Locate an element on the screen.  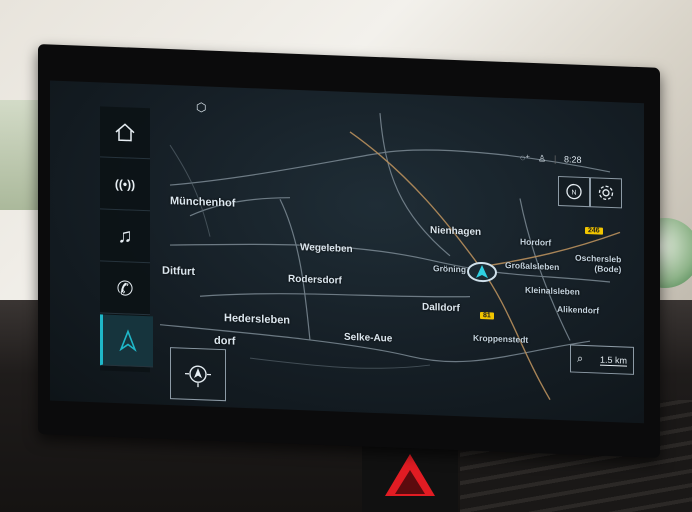
place-label: Ditfurt is located at coordinates (178, 271).